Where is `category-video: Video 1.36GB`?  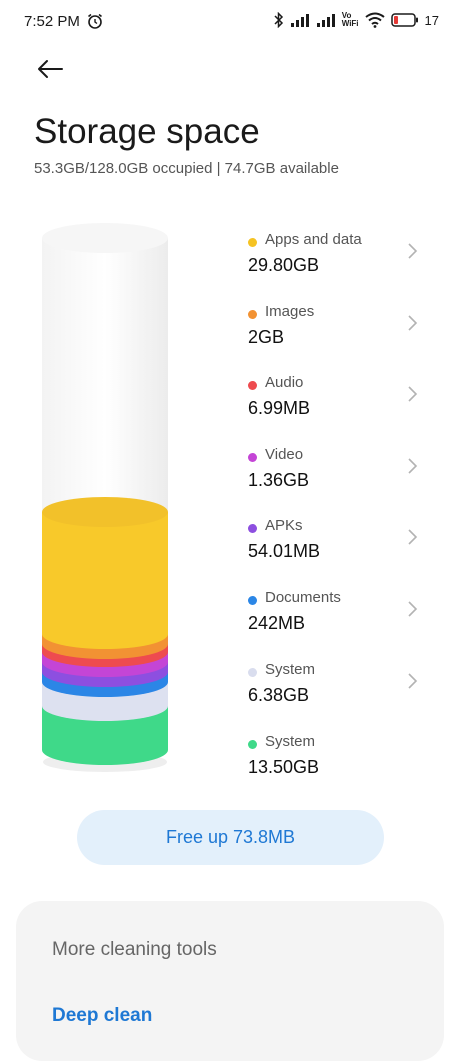
category-video: Video 1.36GB is located at coordinates (338, 475).